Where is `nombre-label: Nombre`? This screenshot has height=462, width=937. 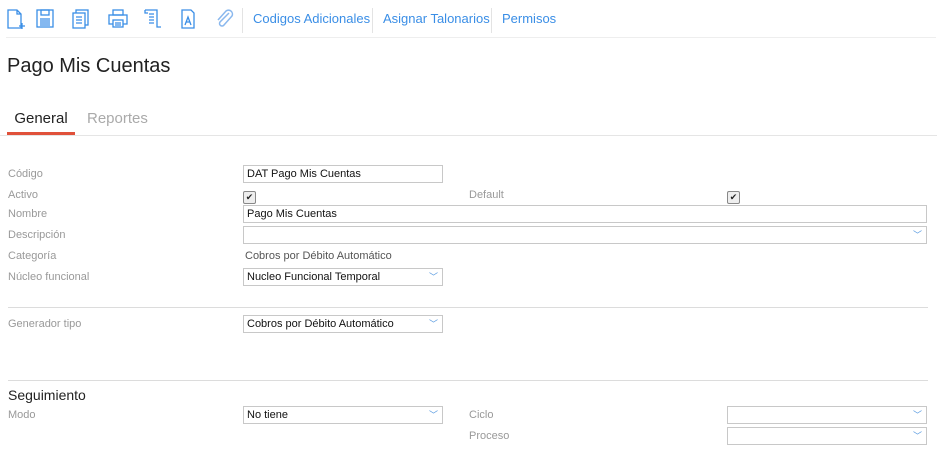 nombre-label: Nombre is located at coordinates (28, 214).